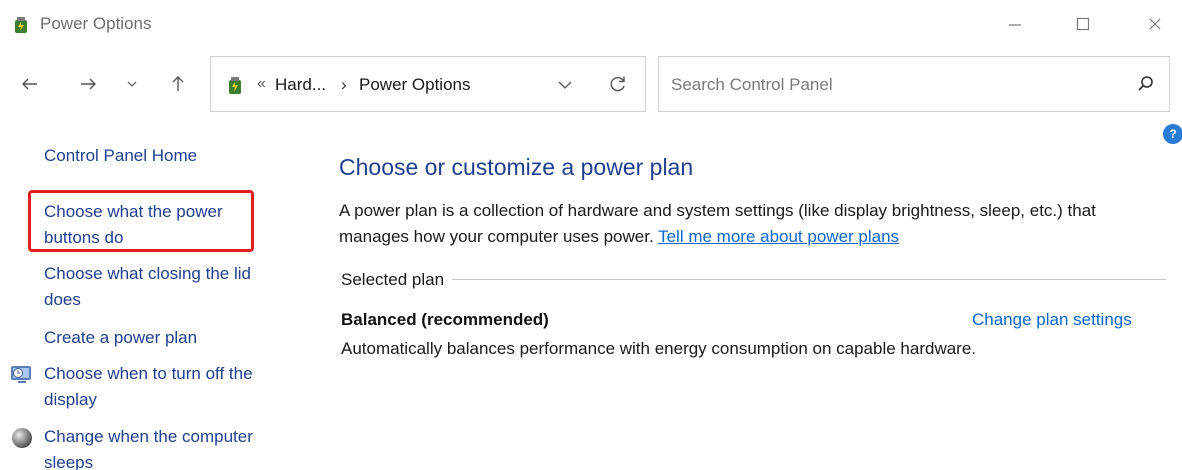 The width and height of the screenshot is (1182, 470). What do you see at coordinates (778, 236) in the screenshot?
I see `learn-more-link: Tell me more about power plans` at bounding box center [778, 236].